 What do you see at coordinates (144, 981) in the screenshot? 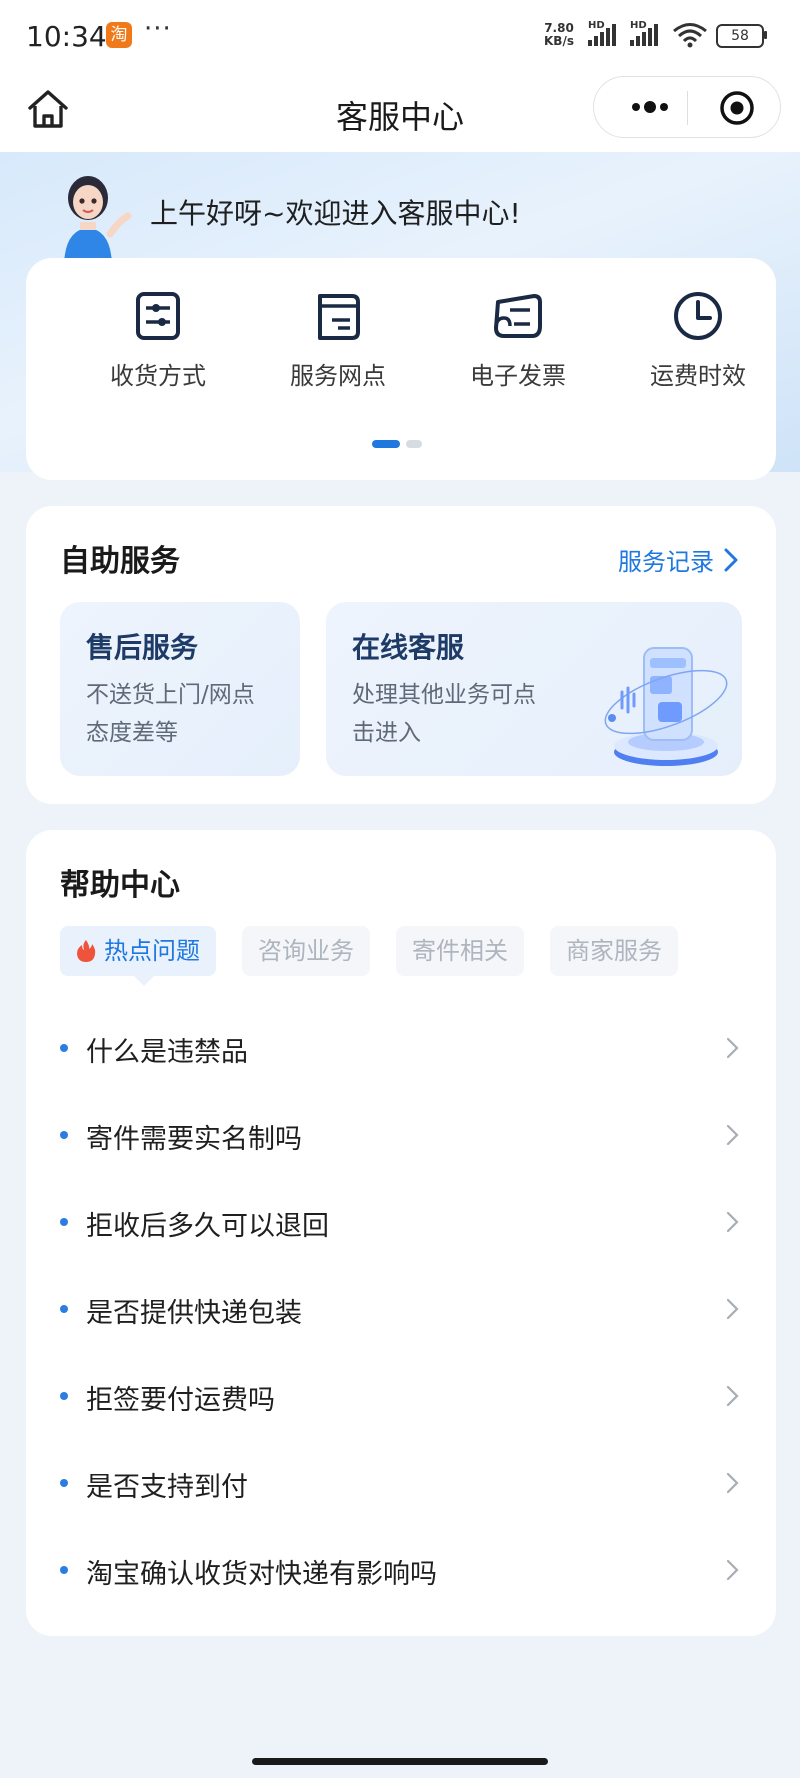
I see `active-tab-pointer` at bounding box center [144, 981].